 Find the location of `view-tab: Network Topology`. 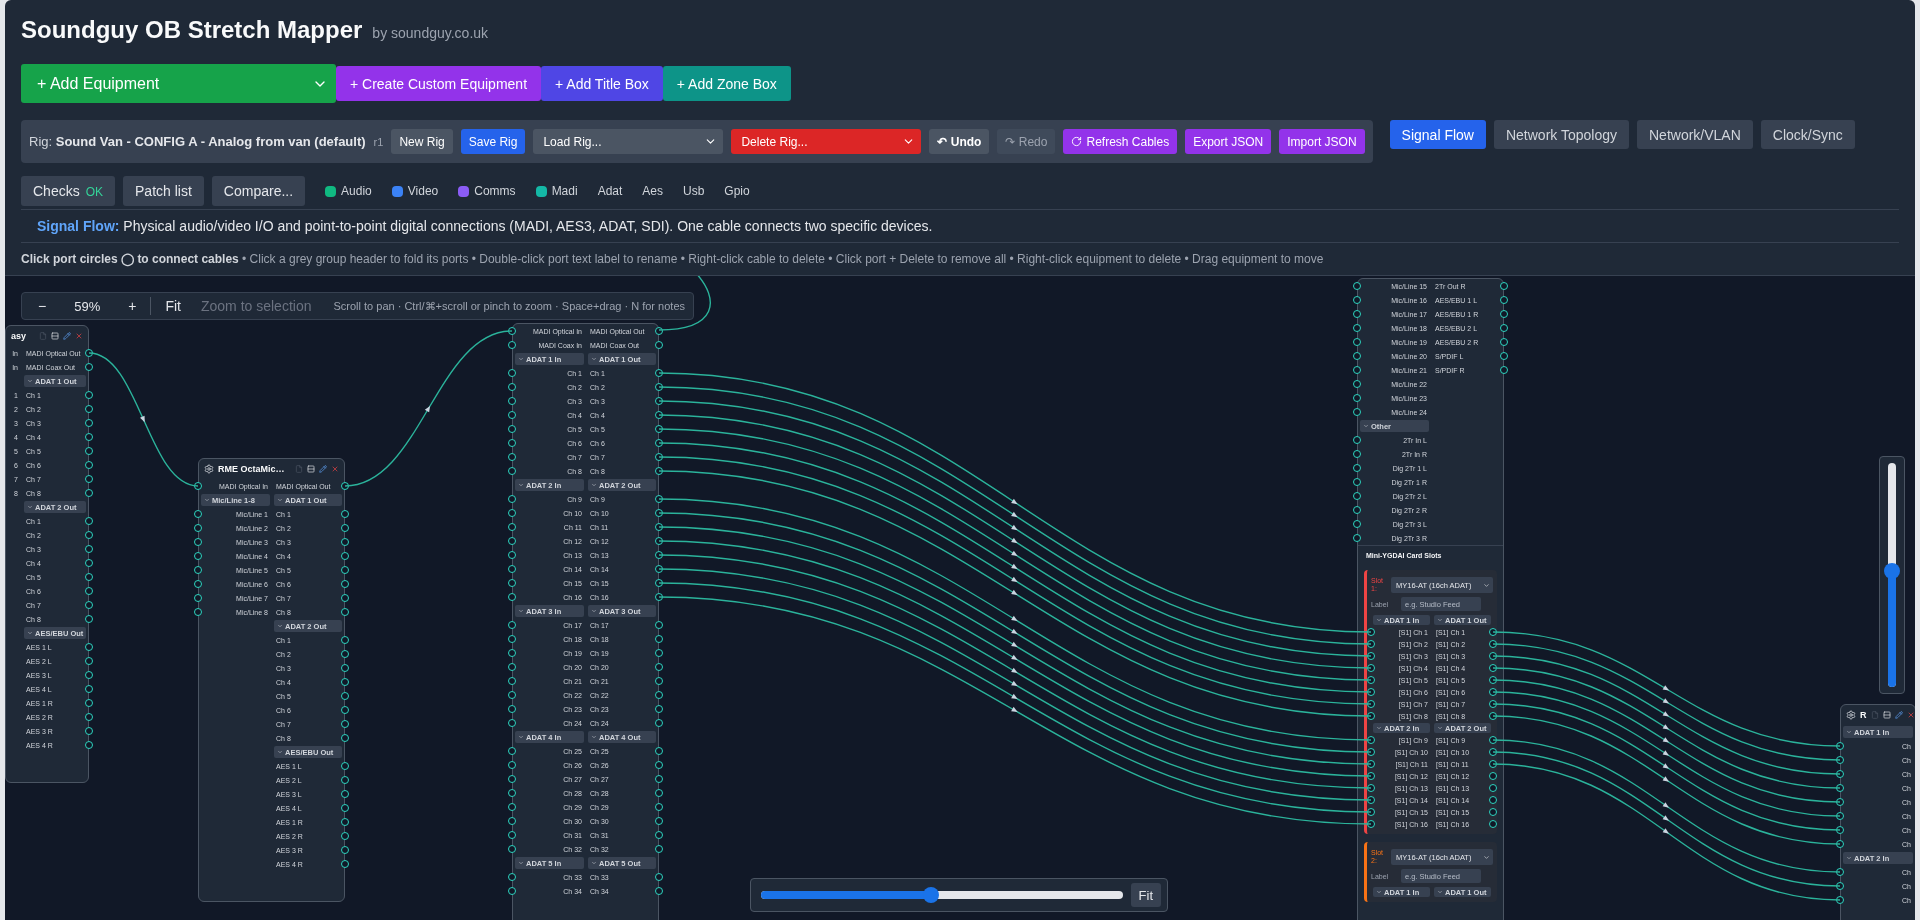

view-tab: Network Topology is located at coordinates (1561, 134).